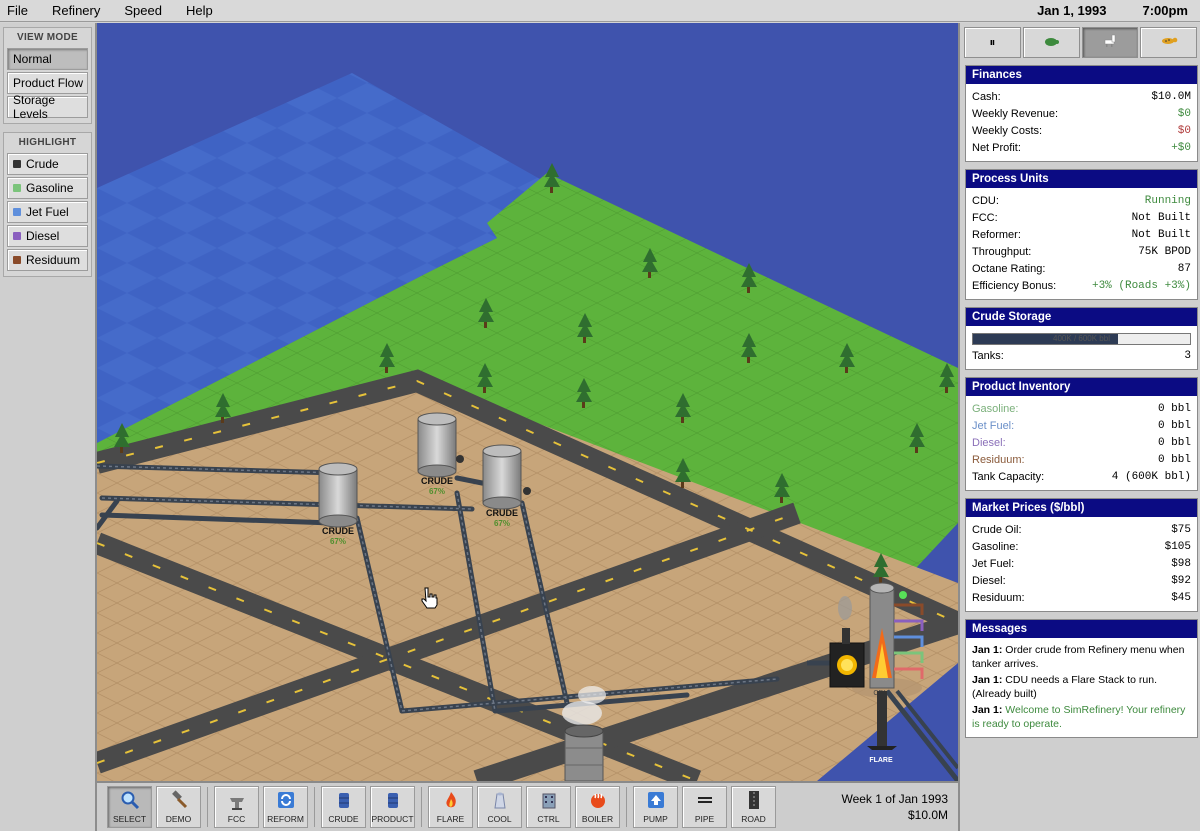  What do you see at coordinates (549, 800) in the screenshot?
I see `control-building-icon` at bounding box center [549, 800].